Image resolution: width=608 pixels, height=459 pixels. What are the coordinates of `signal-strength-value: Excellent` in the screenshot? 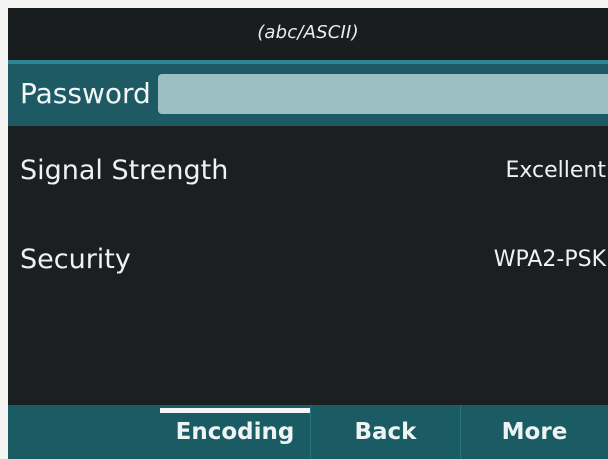 It's located at (556, 170).